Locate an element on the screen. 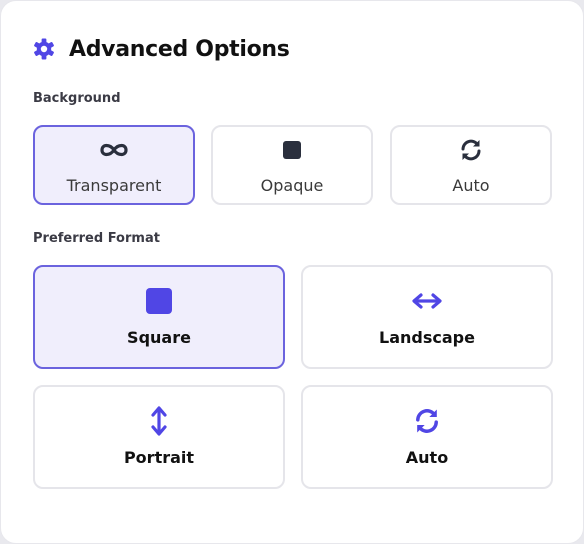  background-option-auto: Auto is located at coordinates (471, 165).